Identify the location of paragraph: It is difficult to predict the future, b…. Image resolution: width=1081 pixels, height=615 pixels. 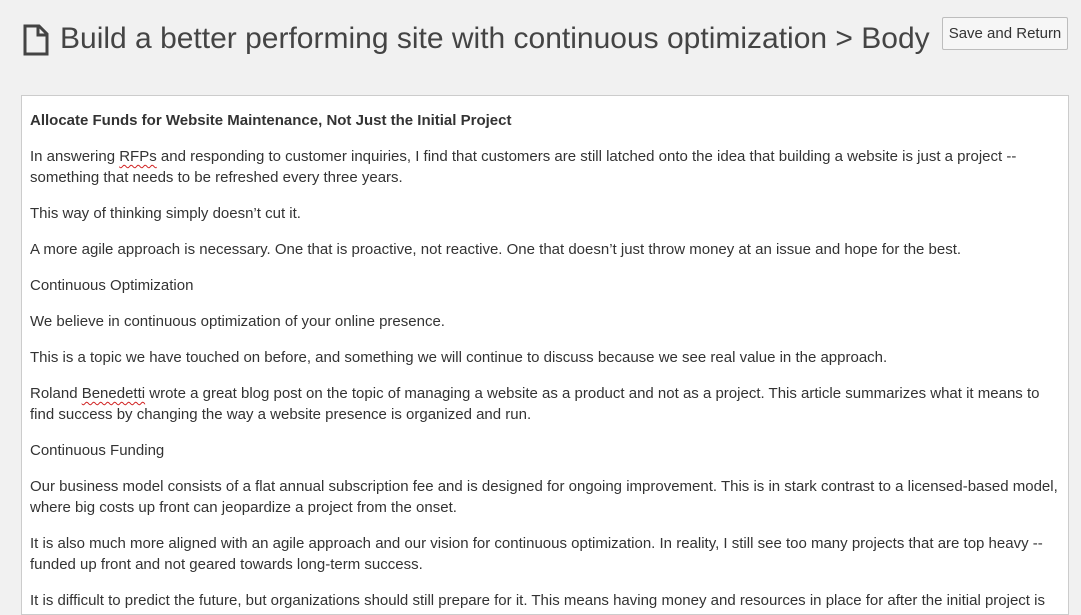
(537, 600).